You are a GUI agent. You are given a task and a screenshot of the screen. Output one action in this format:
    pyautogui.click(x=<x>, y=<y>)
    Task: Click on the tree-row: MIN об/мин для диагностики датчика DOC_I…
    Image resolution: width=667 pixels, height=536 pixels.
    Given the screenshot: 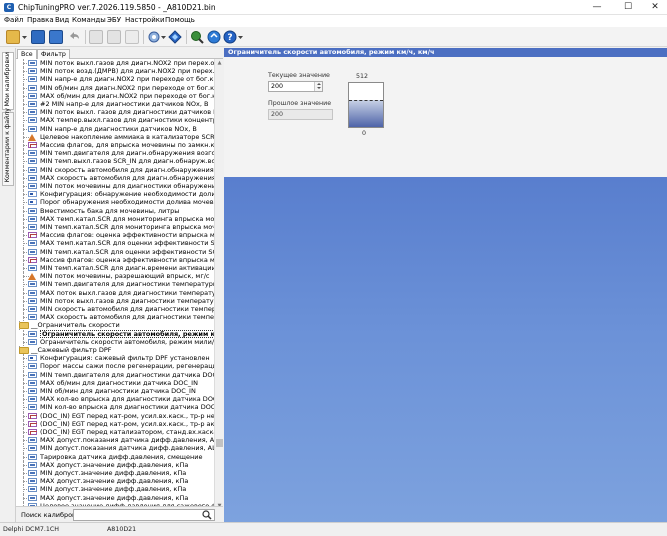 What is the action you would take?
    pyautogui.click(x=115, y=391)
    